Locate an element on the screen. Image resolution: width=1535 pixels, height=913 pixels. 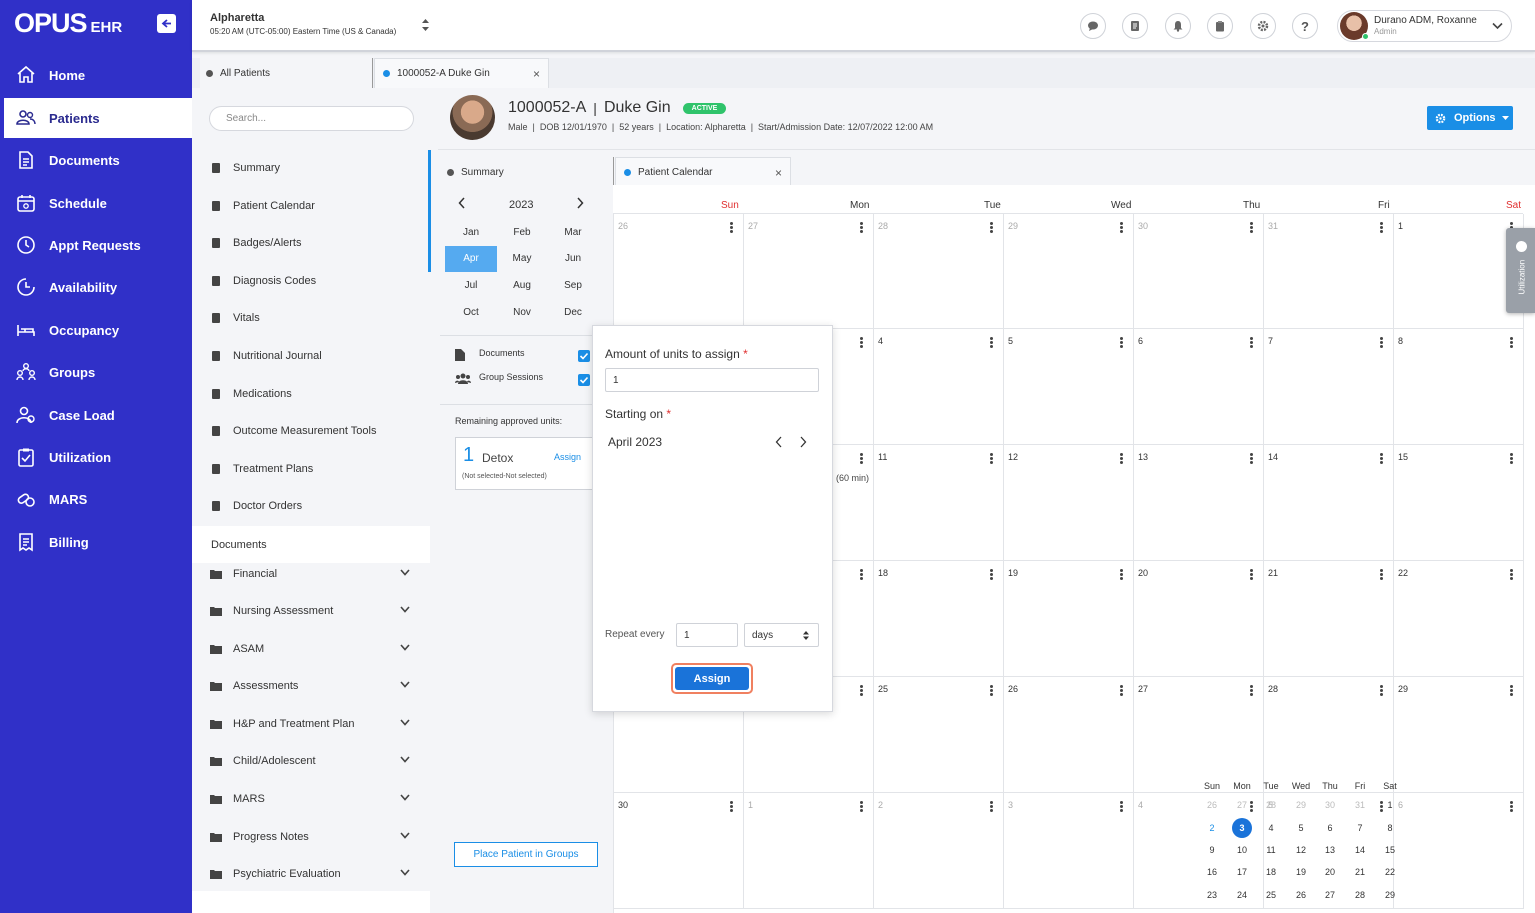
datepicker-date: 17 is located at coordinates (1242, 872).